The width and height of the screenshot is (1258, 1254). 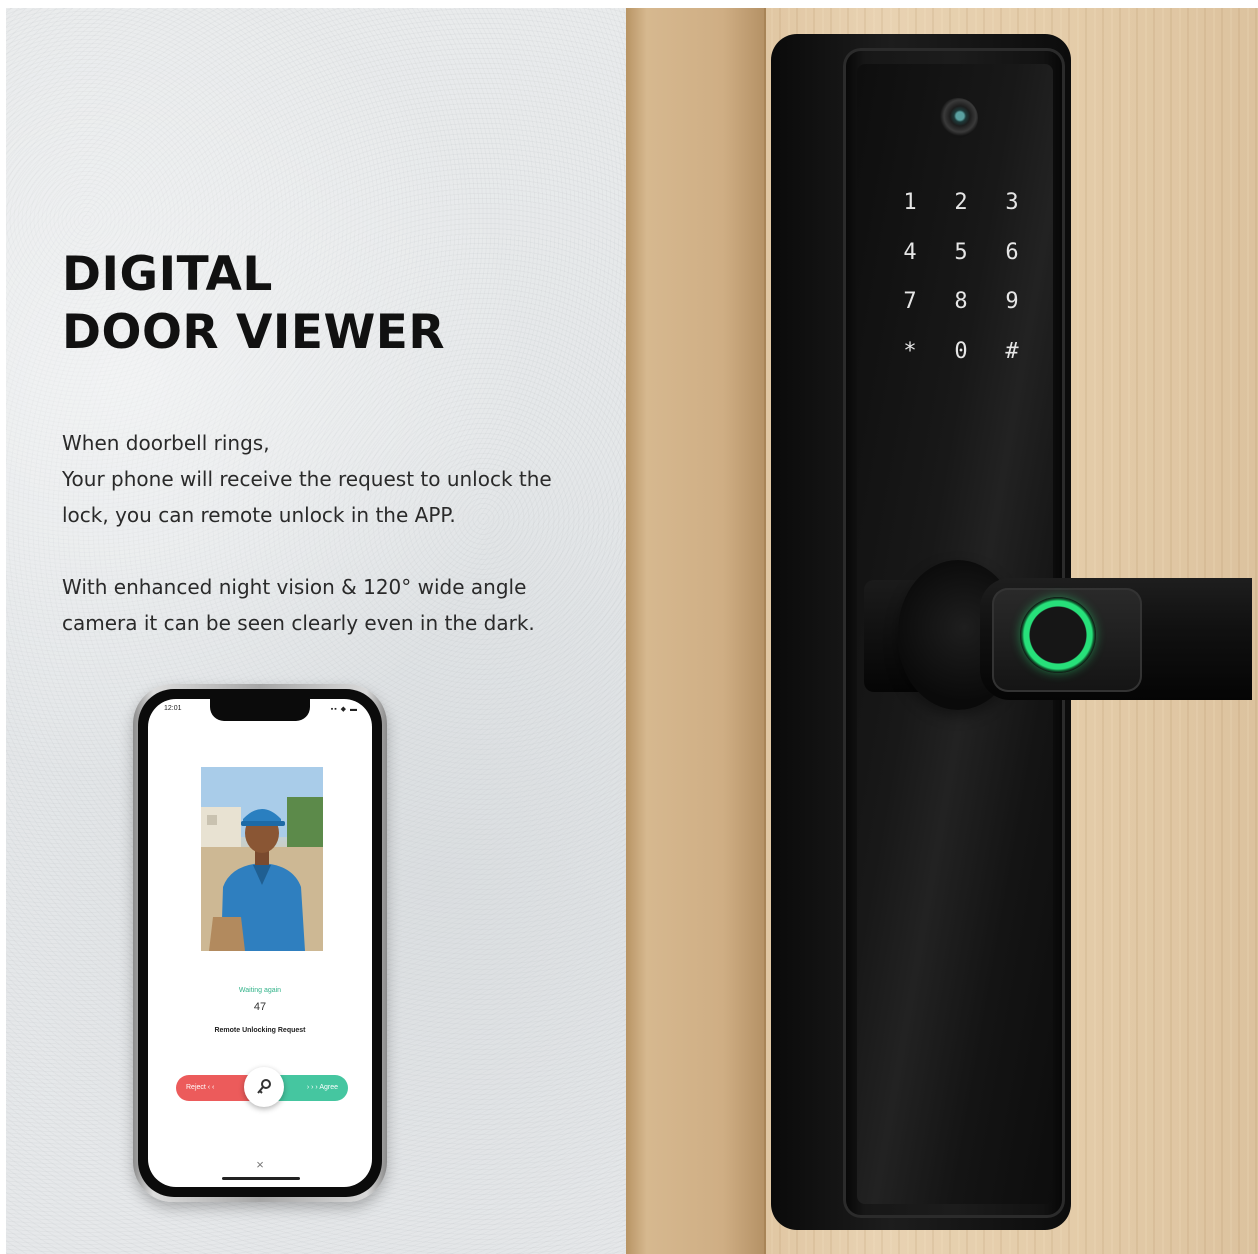 What do you see at coordinates (260, 710) in the screenshot?
I see `phone-notch` at bounding box center [260, 710].